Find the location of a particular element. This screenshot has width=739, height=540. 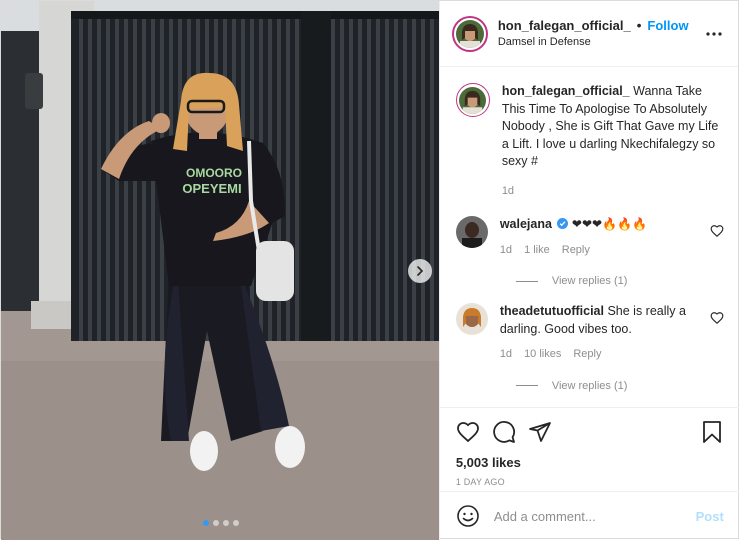

more-options-button is located at coordinates (714, 34).